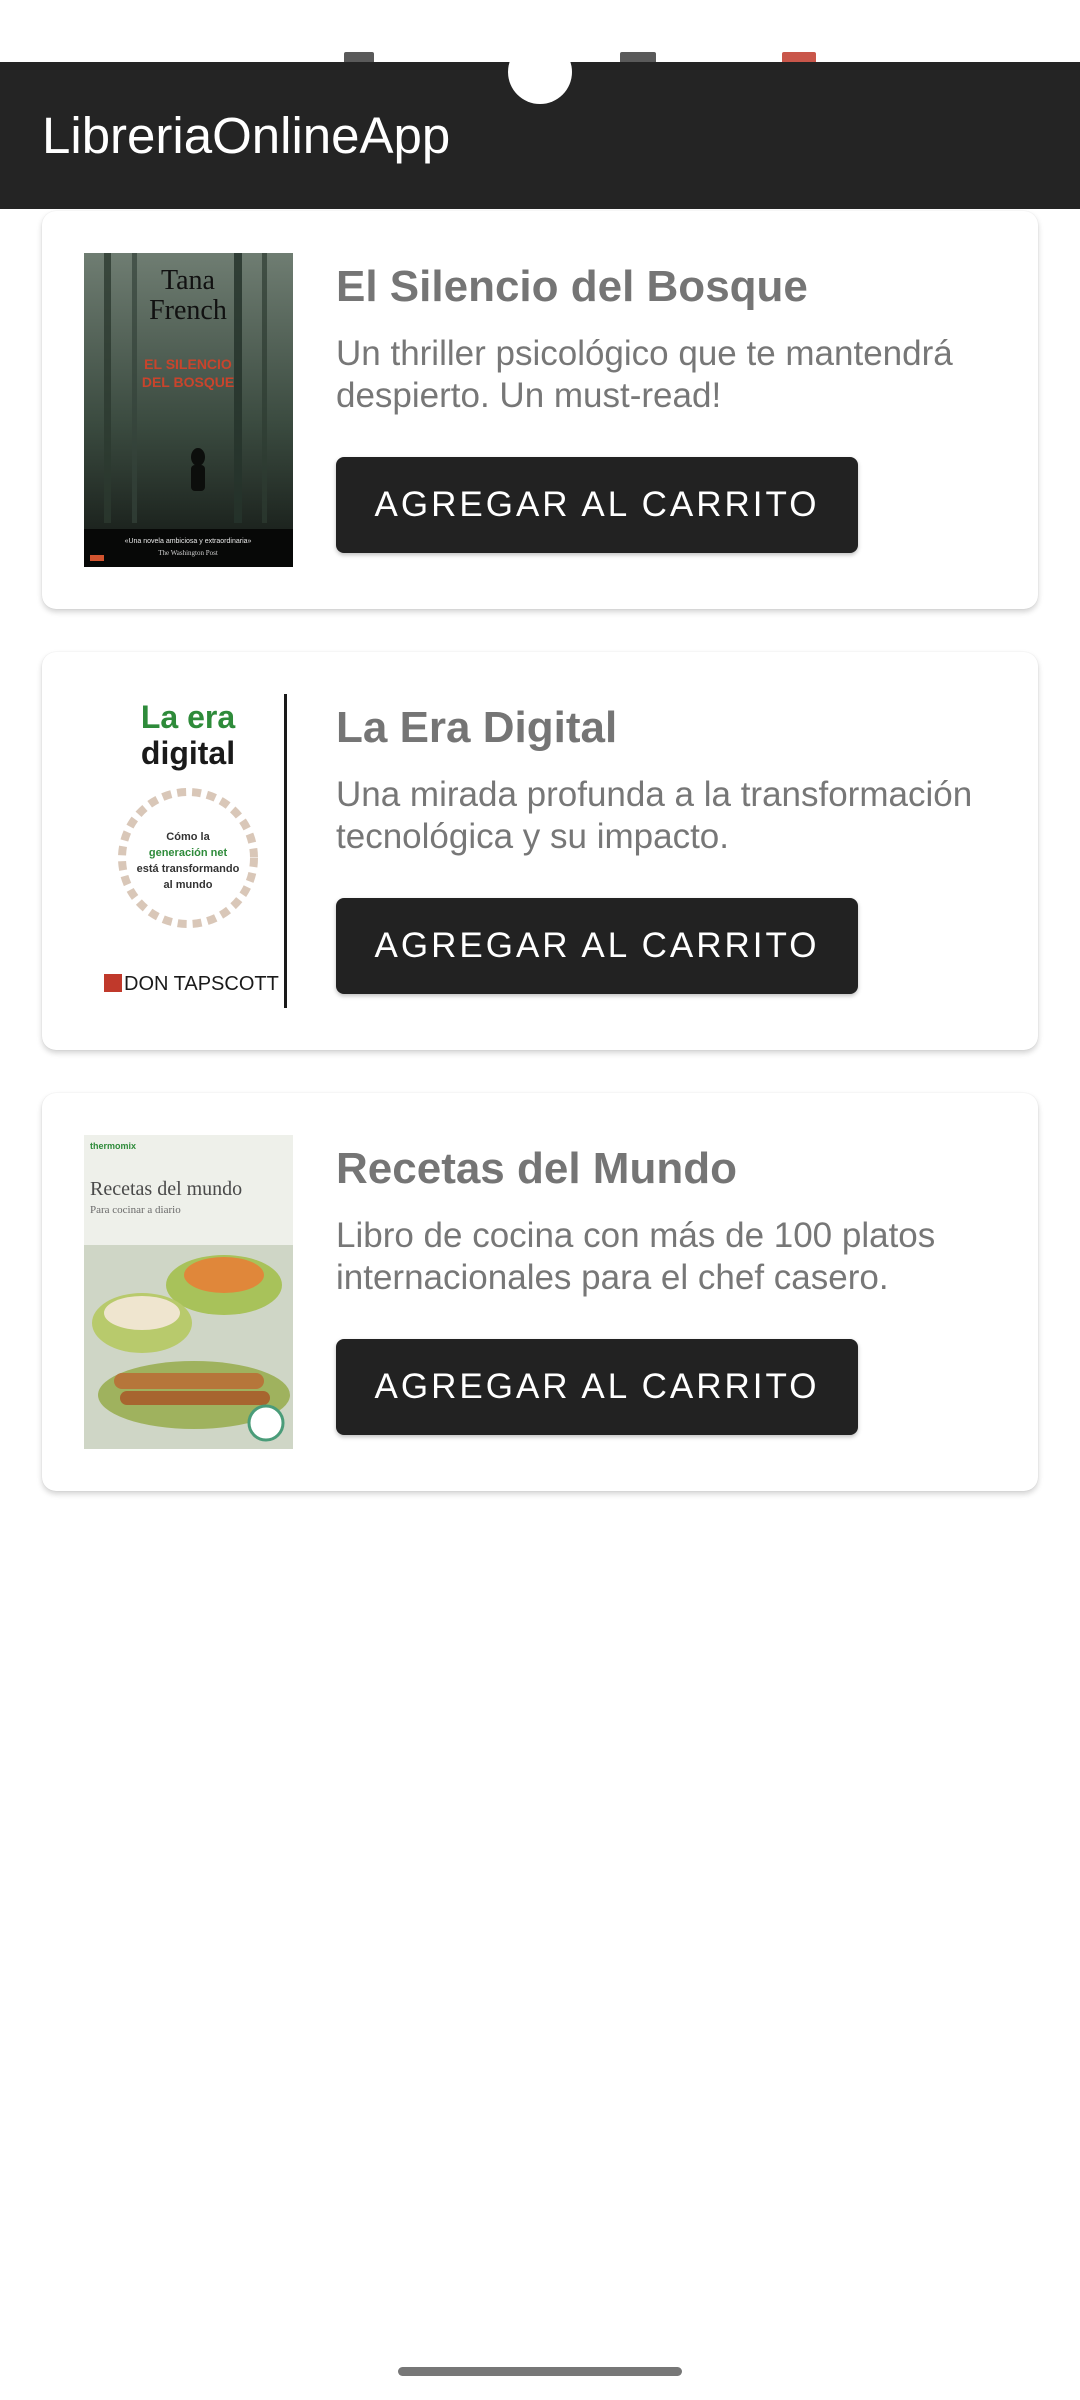  What do you see at coordinates (188, 382) in the screenshot?
I see `svg-text: DEL BOSQUE` at bounding box center [188, 382].